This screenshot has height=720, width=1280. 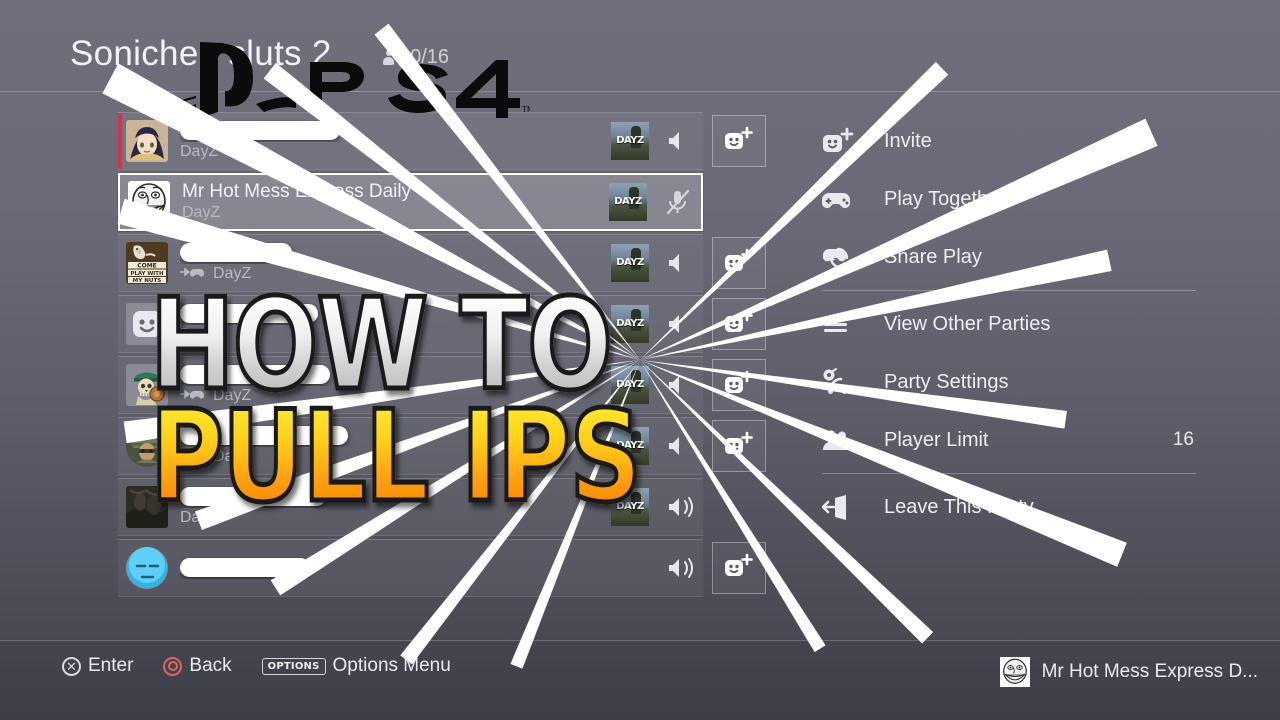 I want to click on button-hints: ✕ Enter Back OPTIONS Options Menu, so click(x=256, y=666).